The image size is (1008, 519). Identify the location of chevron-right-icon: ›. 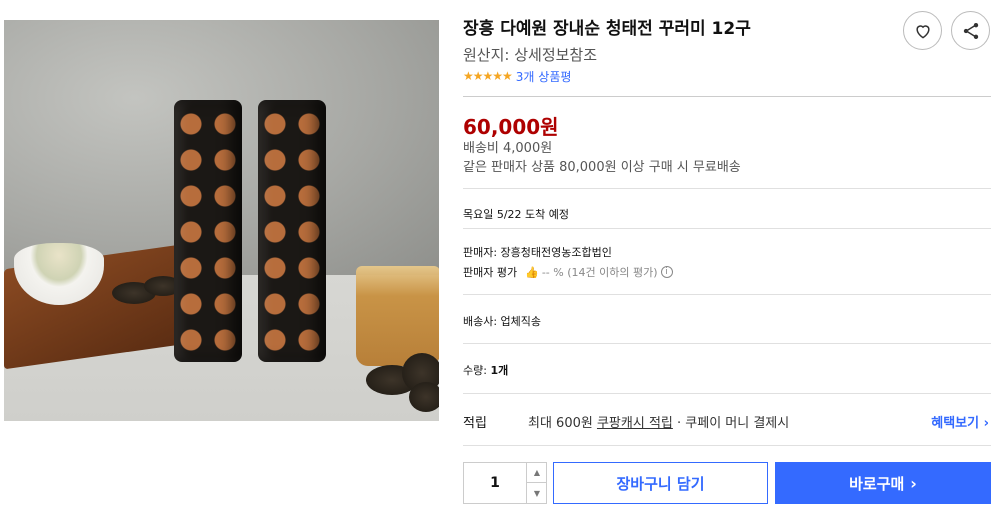
(913, 483).